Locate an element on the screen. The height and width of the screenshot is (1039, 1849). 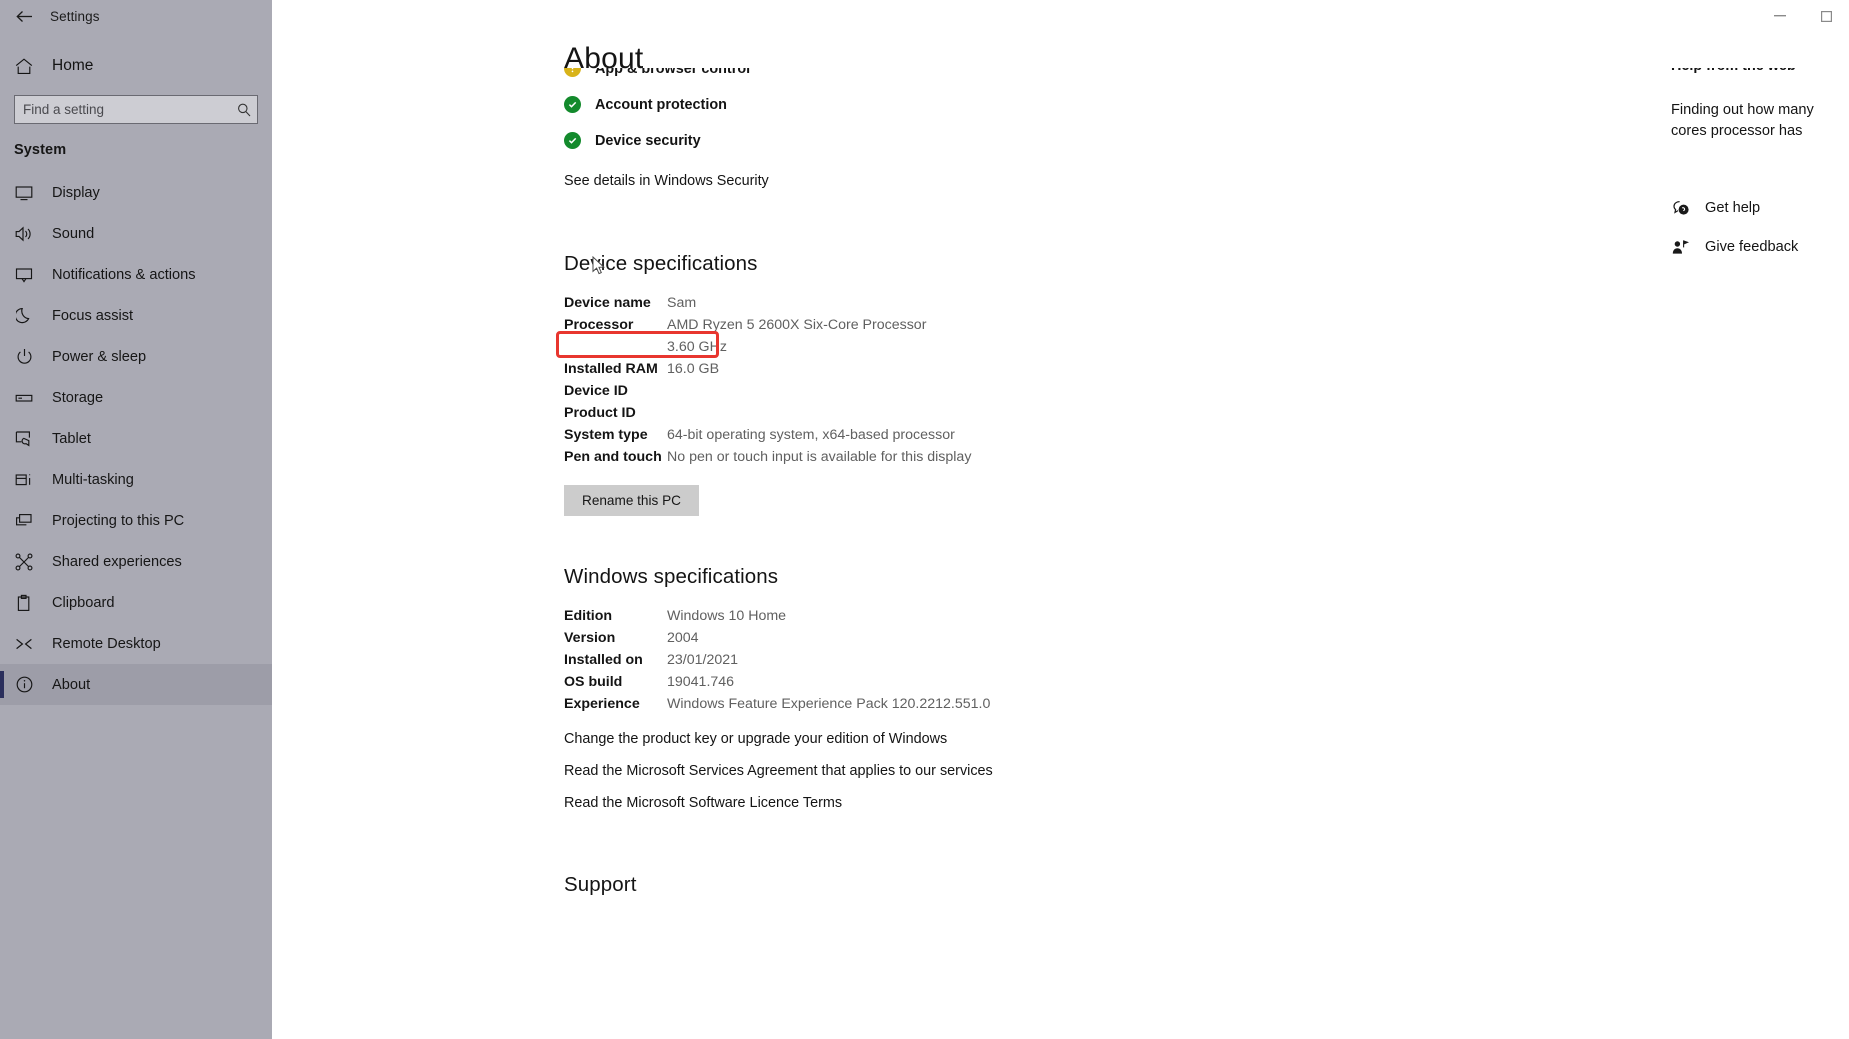
give-feedback-action: Give feedback is located at coordinates (1760, 246).